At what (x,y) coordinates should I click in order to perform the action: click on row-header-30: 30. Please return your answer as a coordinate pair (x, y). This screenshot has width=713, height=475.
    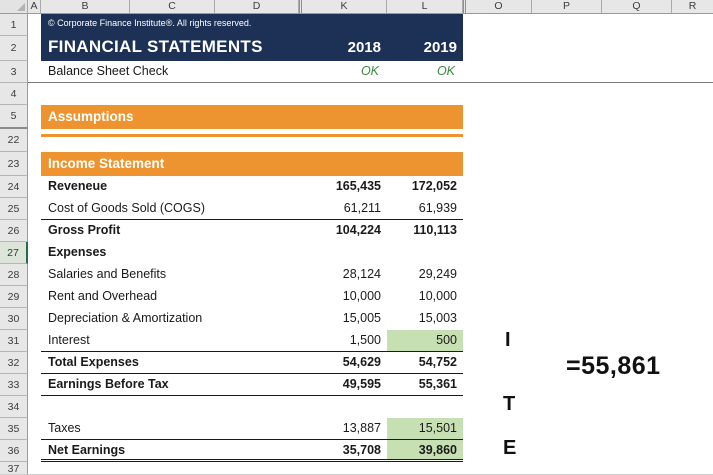
    Looking at the image, I should click on (14, 319).